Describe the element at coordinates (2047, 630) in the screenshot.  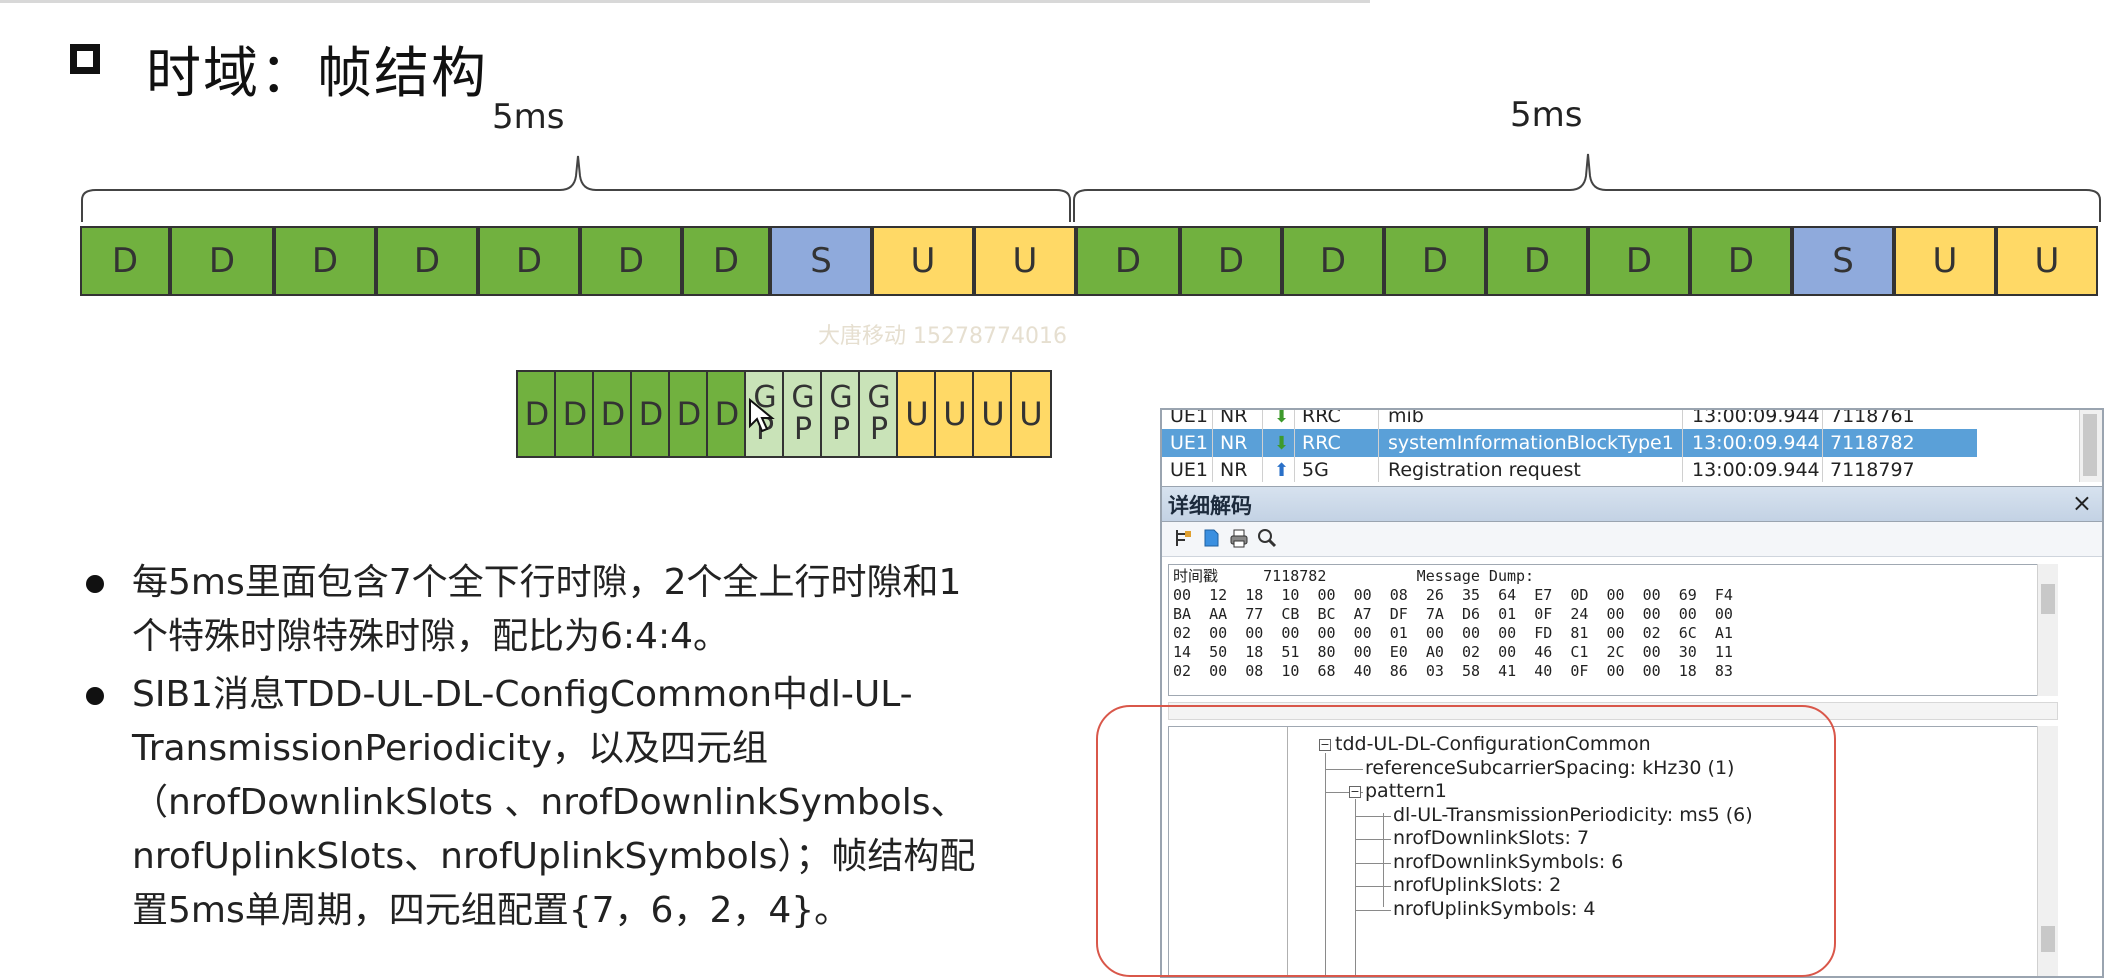
I see `hex-dump-scrollbar` at that location.